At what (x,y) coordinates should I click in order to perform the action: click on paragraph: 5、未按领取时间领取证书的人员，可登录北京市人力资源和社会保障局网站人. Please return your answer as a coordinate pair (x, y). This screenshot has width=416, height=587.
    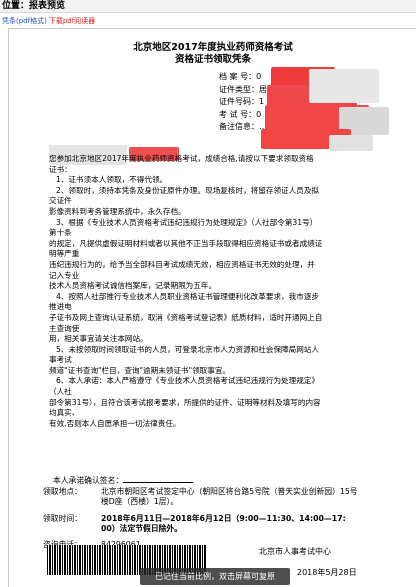
    Looking at the image, I should click on (188, 349).